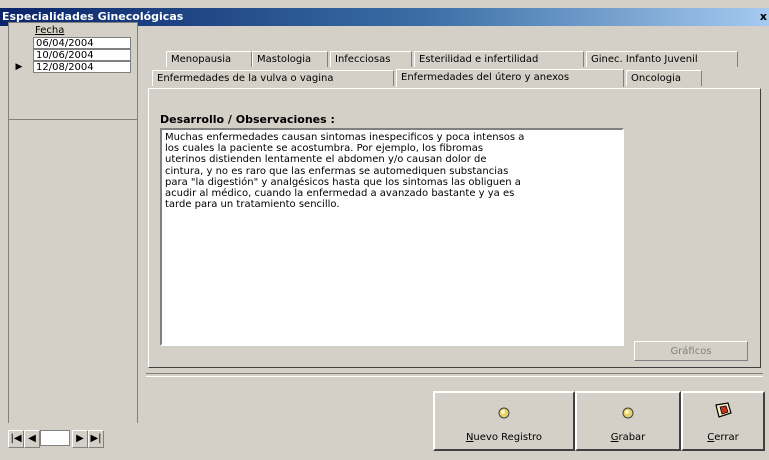 This screenshot has height=460, width=769. What do you see at coordinates (628, 421) in the screenshot?
I see `grabar-button: Grabar` at bounding box center [628, 421].